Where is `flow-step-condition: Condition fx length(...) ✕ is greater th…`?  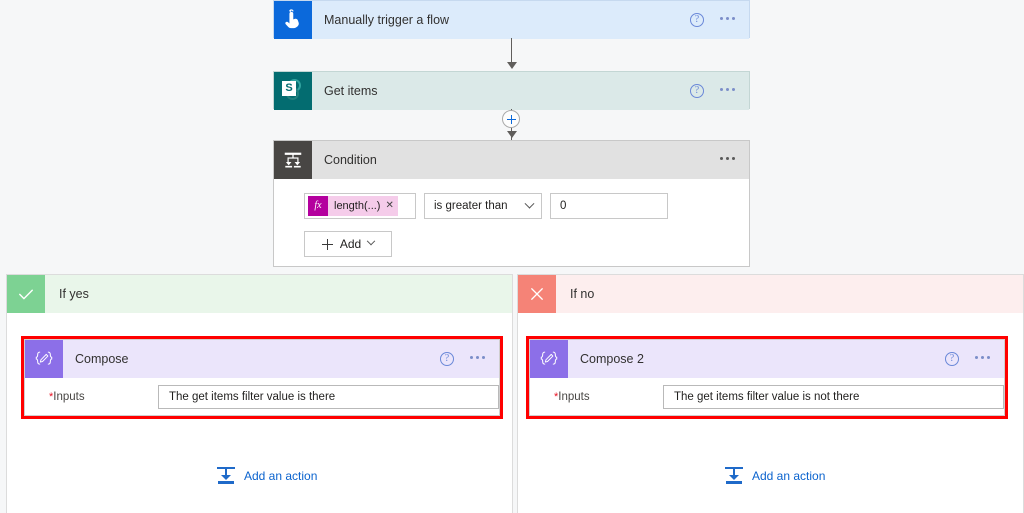 flow-step-condition: Condition fx length(...) ✕ is greater th… is located at coordinates (511, 203).